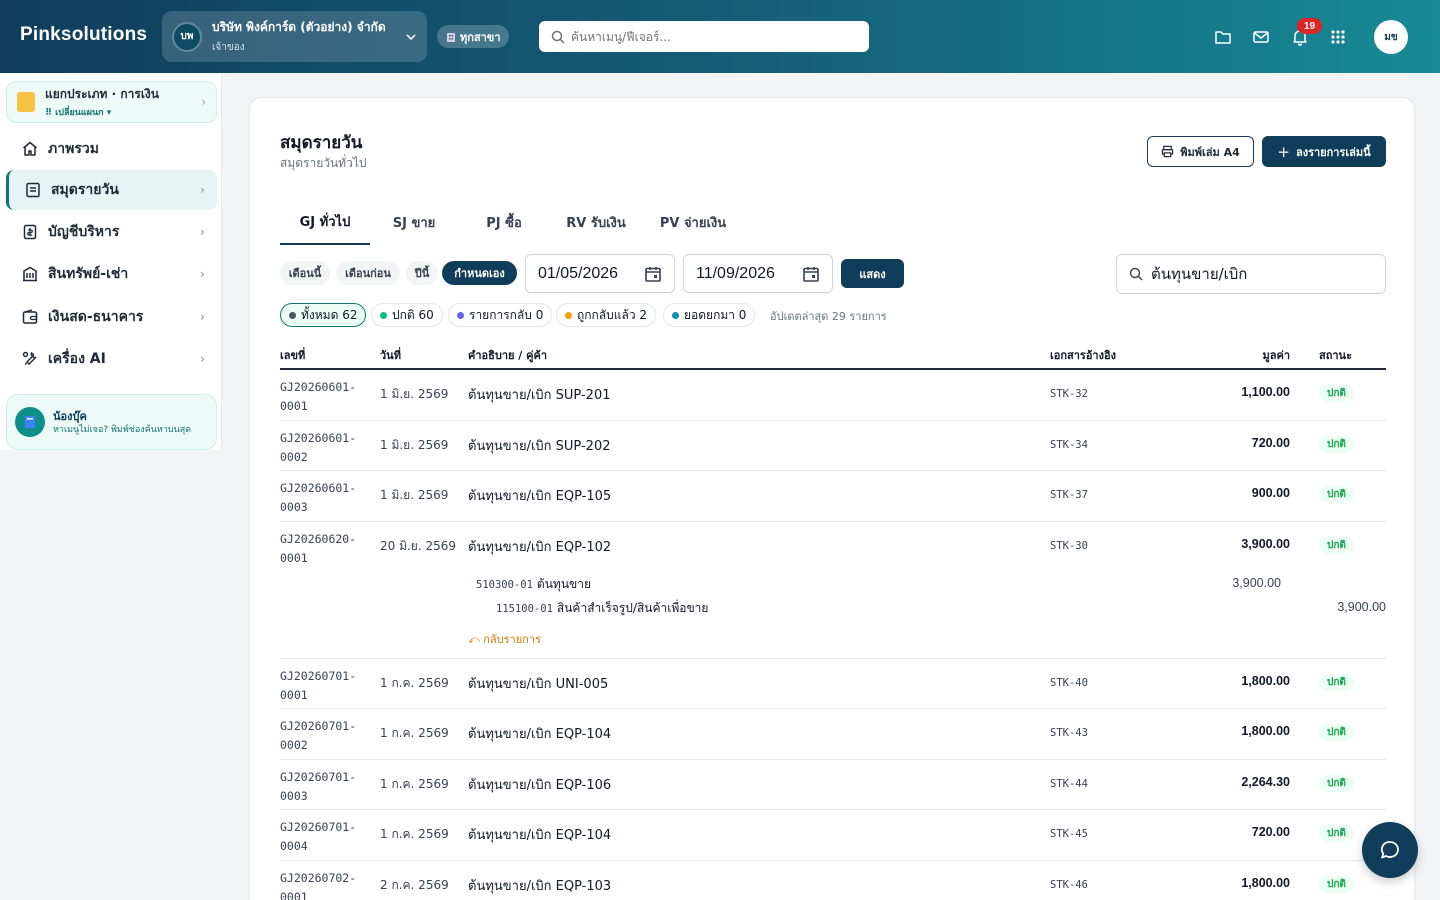  Describe the element at coordinates (187, 36) in the screenshot. I see `company-badge: บพ` at that location.